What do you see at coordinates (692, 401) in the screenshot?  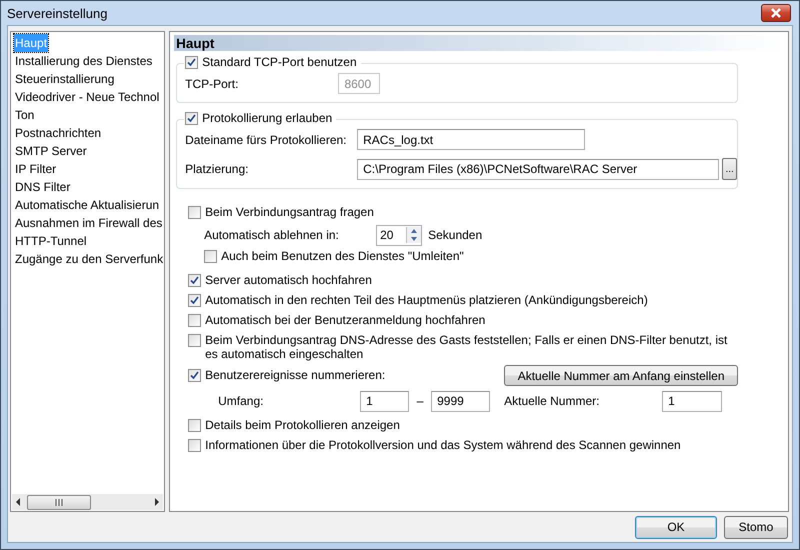 I see `current-number-field: 1` at bounding box center [692, 401].